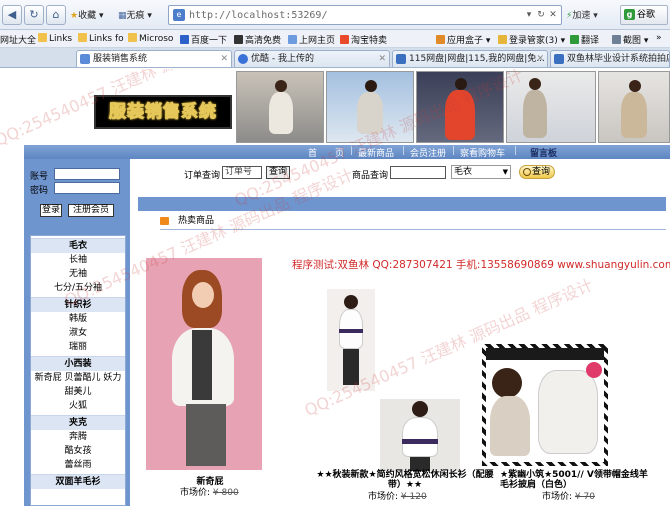  I want to click on tab-paipai-shop: 双鱼林毕业设计系统拍拍店, so click(610, 58).